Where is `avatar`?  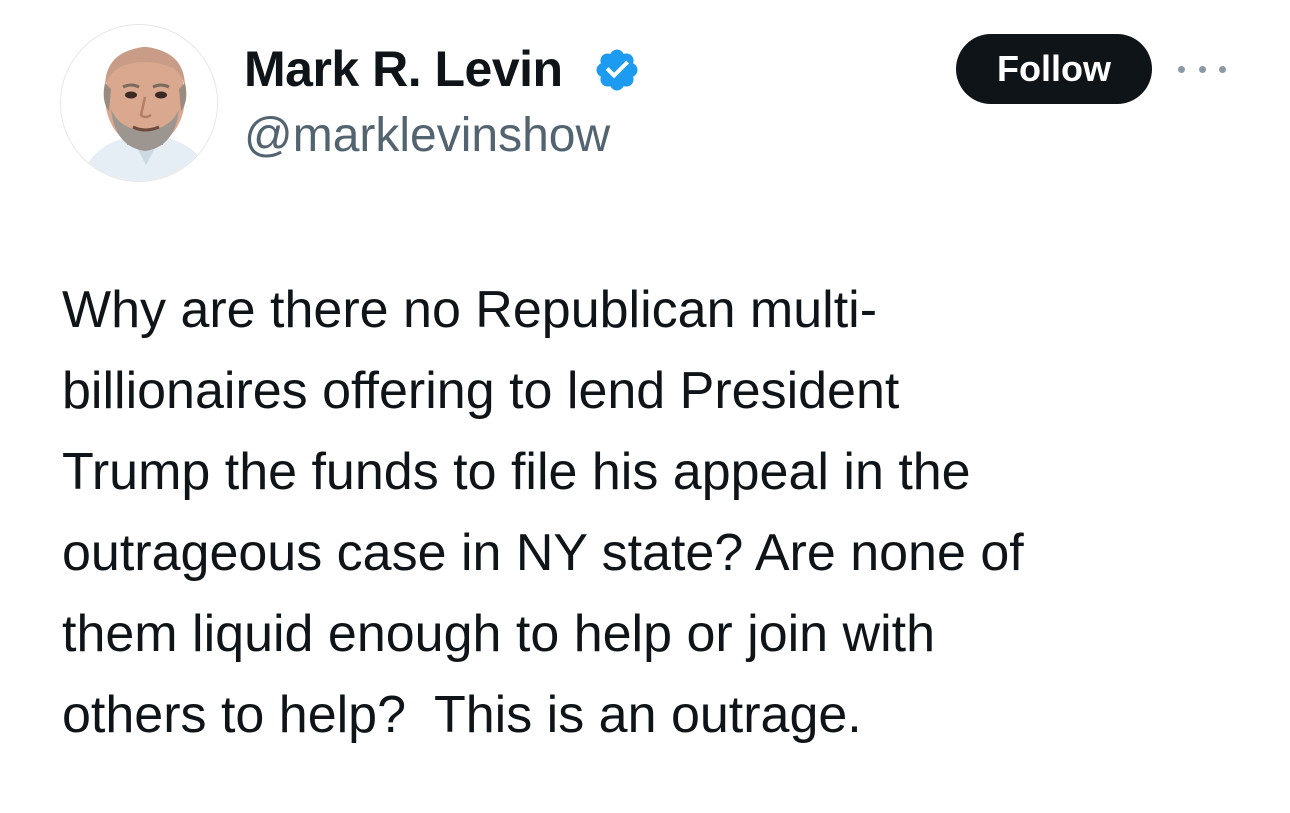 avatar is located at coordinates (139, 103).